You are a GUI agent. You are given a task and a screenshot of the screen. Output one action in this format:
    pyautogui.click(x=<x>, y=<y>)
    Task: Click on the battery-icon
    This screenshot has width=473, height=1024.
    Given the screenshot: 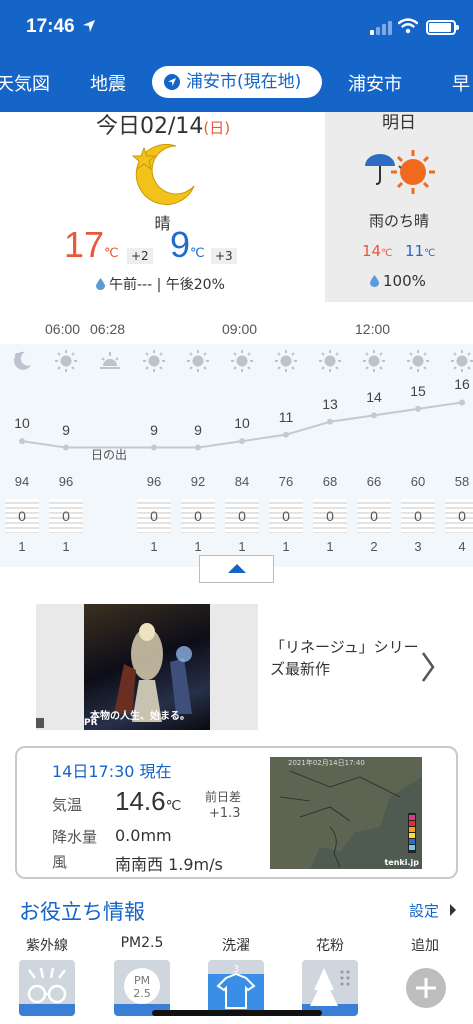 What is the action you would take?
    pyautogui.click(x=442, y=27)
    